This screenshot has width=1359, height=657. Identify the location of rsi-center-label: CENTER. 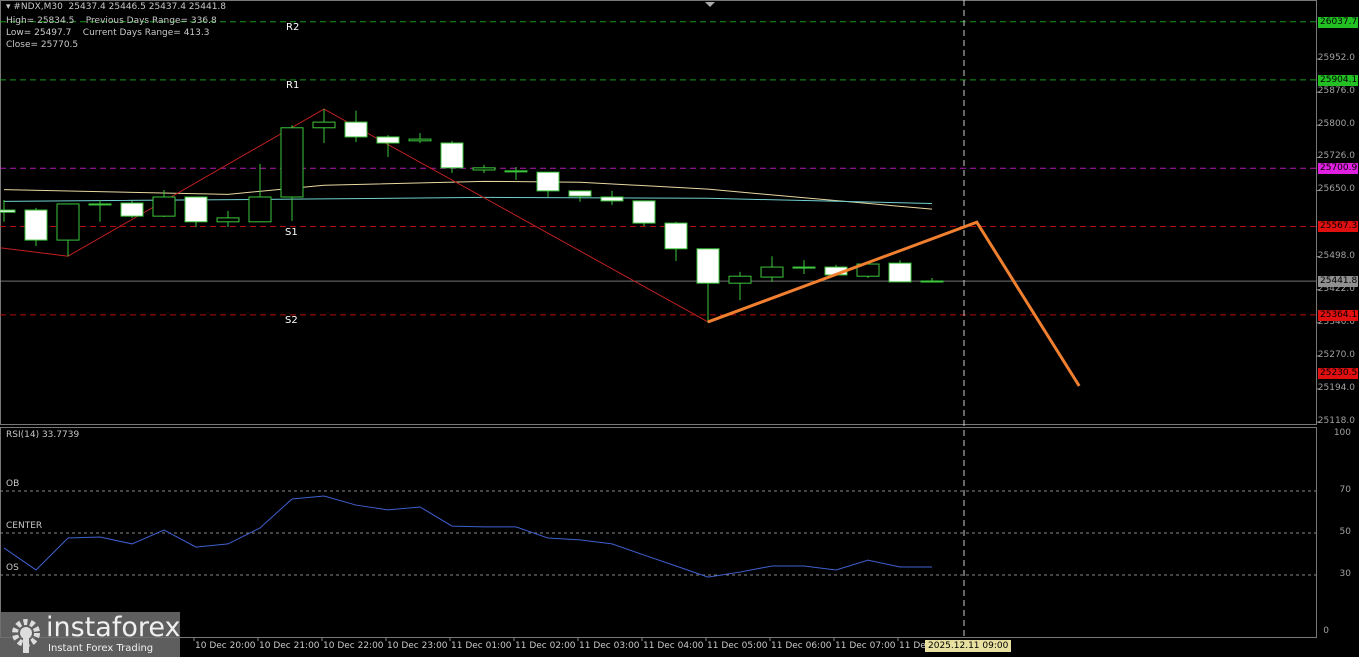
(24, 526).